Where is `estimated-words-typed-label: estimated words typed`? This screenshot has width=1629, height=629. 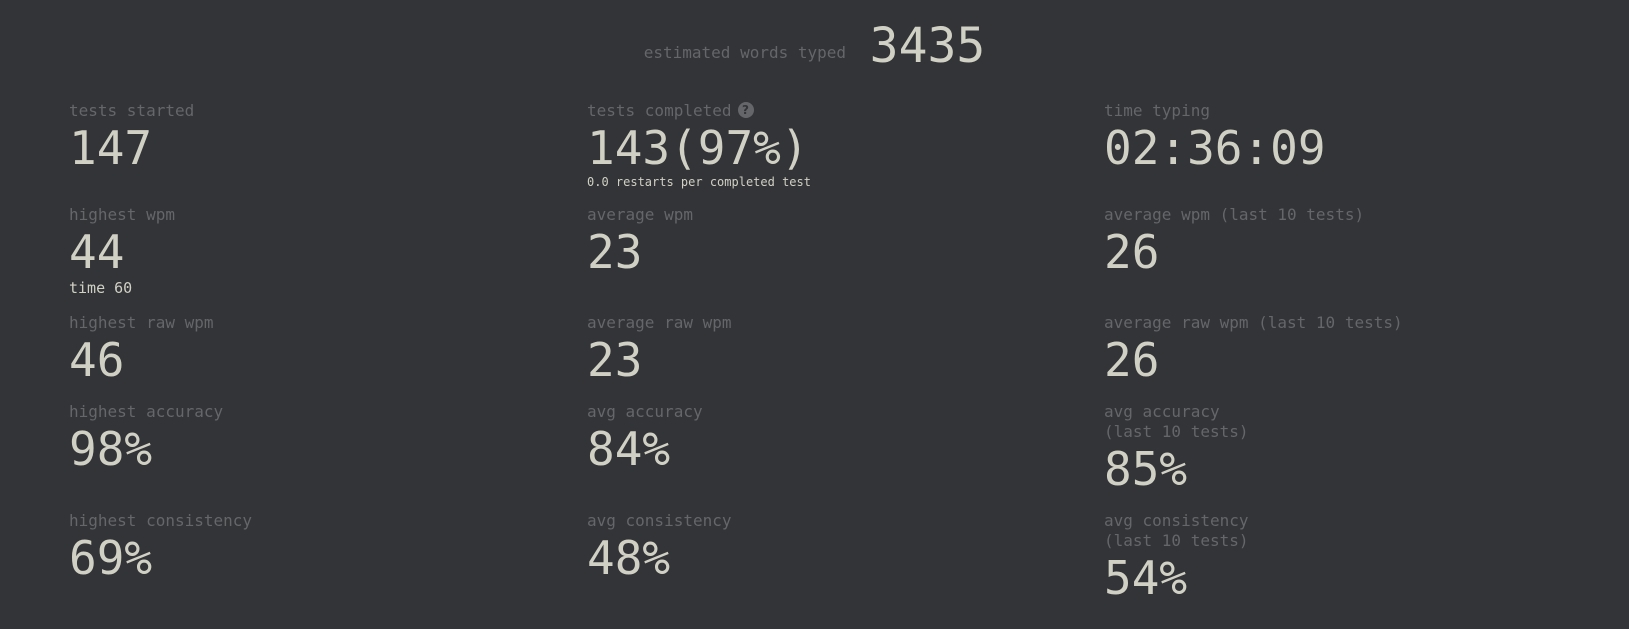
estimated-words-typed-label: estimated words typed is located at coordinates (745, 52).